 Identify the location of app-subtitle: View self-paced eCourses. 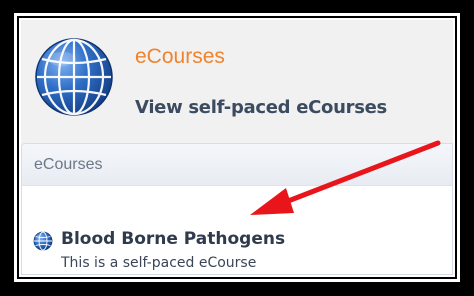
(261, 108).